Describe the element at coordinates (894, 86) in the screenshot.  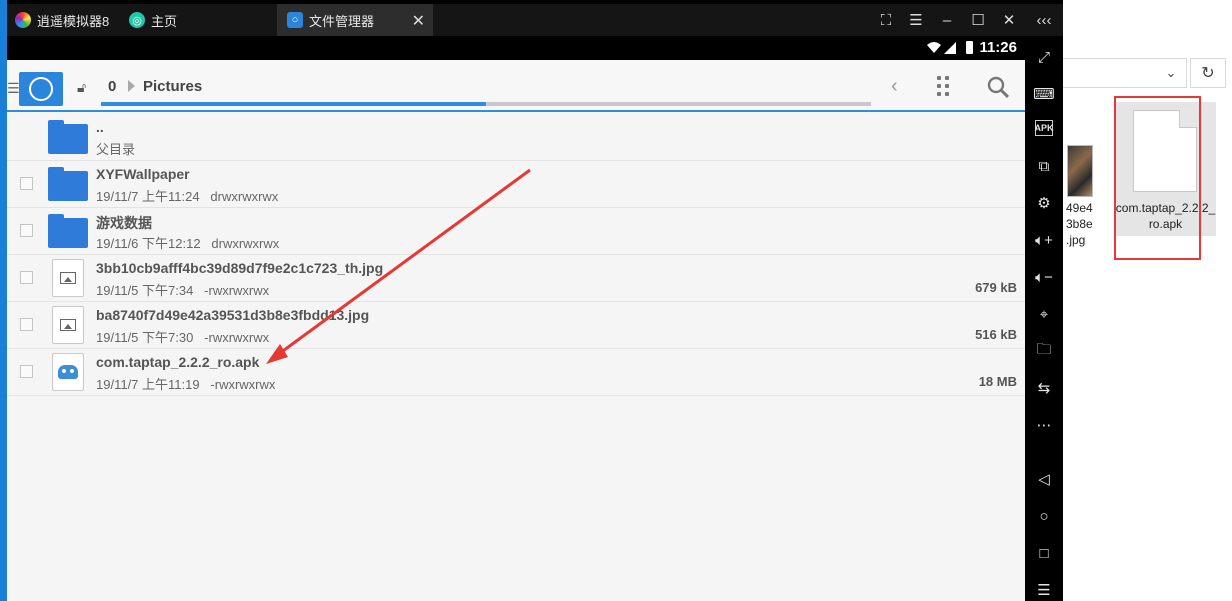
I see `back-chevron-icon: ‹` at that location.